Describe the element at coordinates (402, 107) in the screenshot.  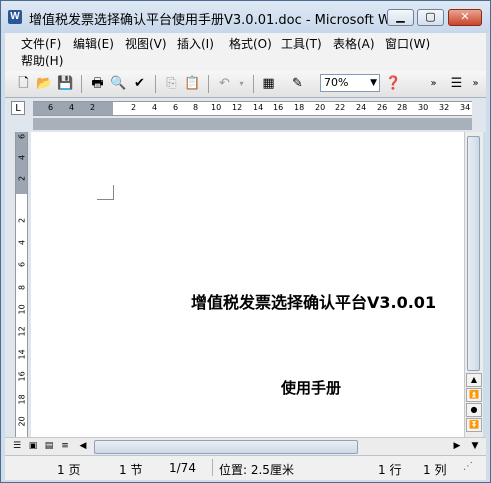
I see `ruler-tick: 28` at that location.